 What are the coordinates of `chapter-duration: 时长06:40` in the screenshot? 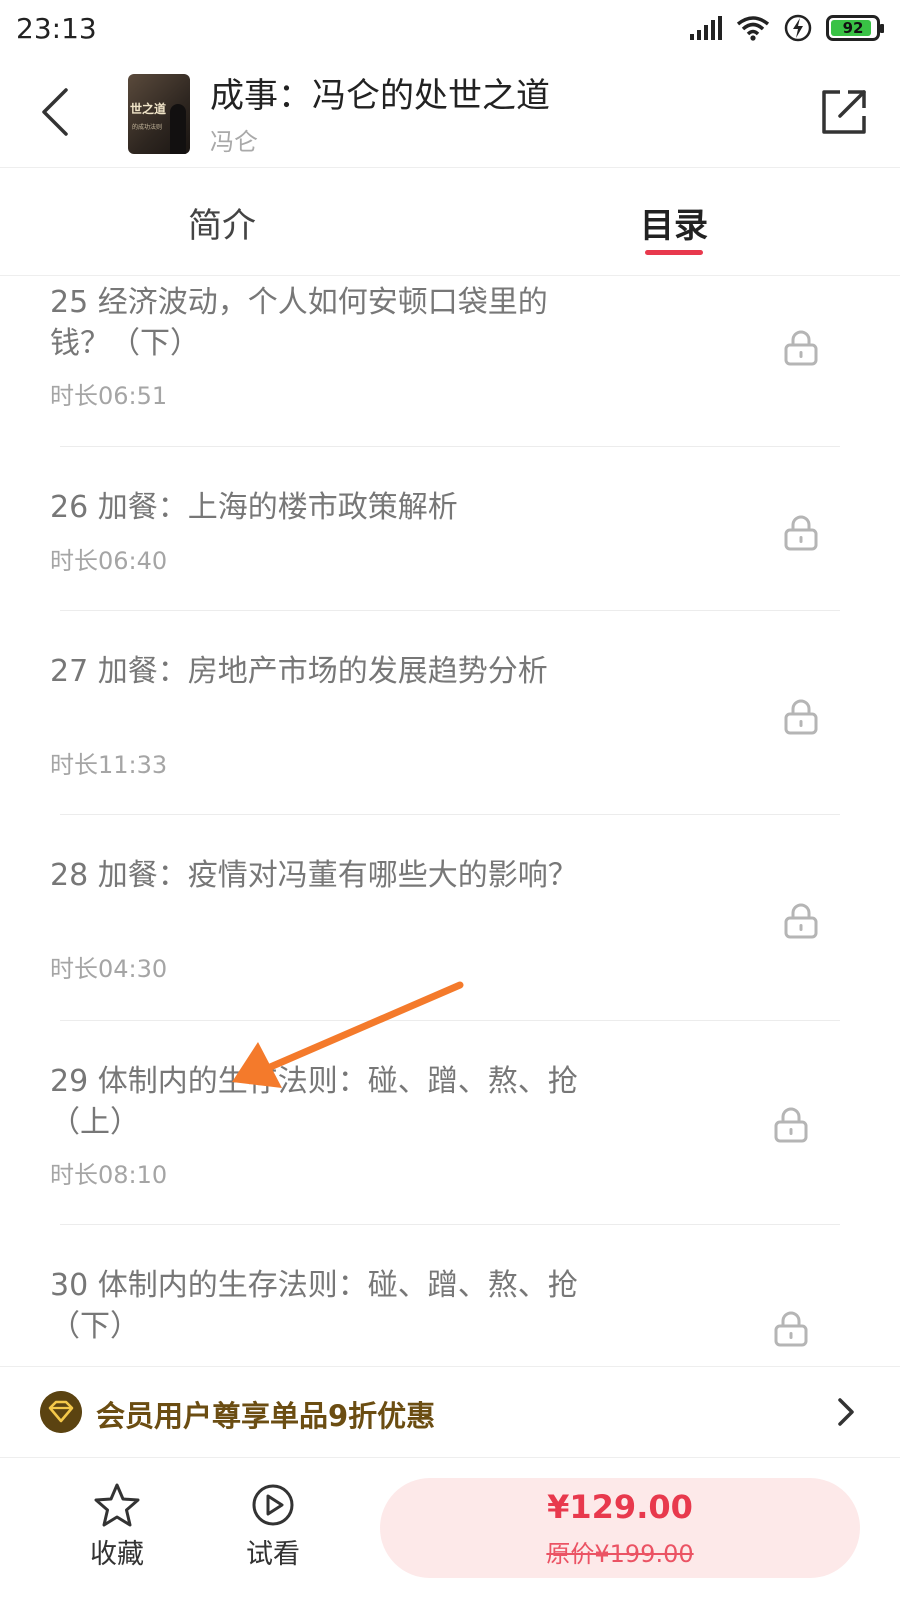 It's located at (109, 561).